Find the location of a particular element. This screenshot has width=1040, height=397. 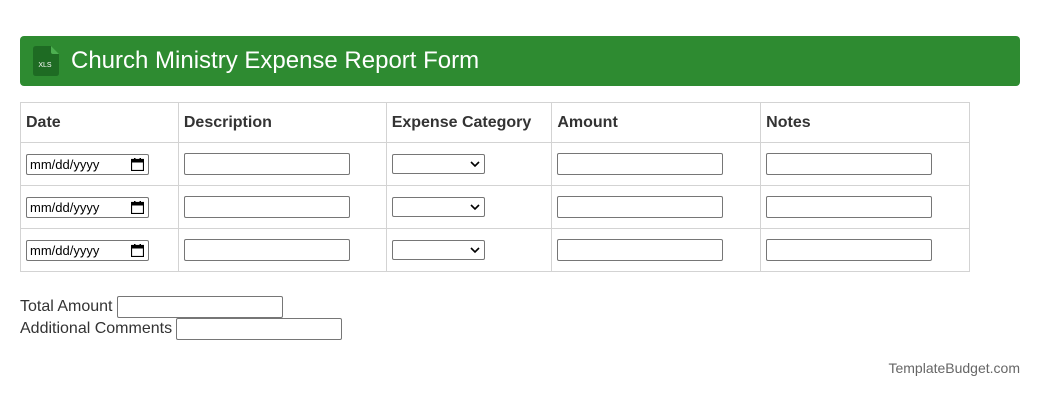

column-header-expense-category: Expense Category is located at coordinates (469, 122).